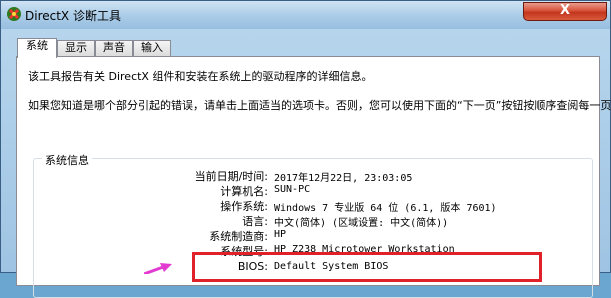 This screenshot has width=611, height=298. Describe the element at coordinates (255, 221) in the screenshot. I see `info-label: 语言:` at that location.